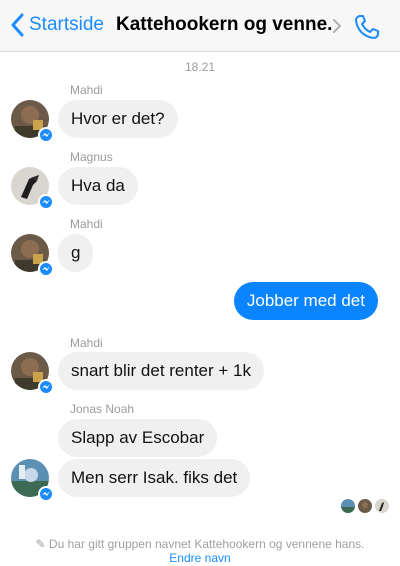  I want to click on pencil-icon: ✎, so click(40, 544).